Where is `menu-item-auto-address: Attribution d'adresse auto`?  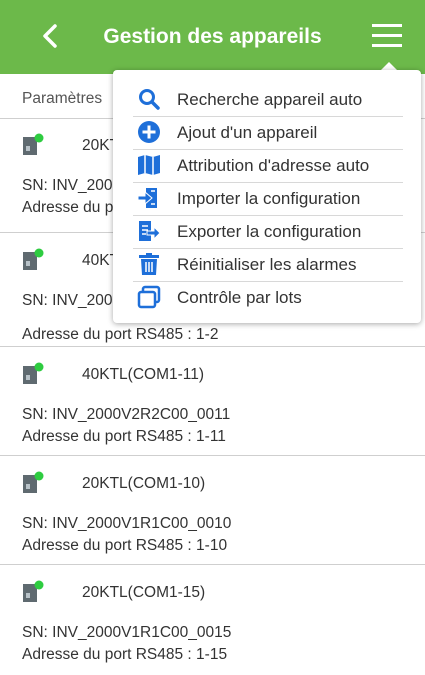
menu-item-auto-address: Attribution d'adresse auto is located at coordinates (267, 165).